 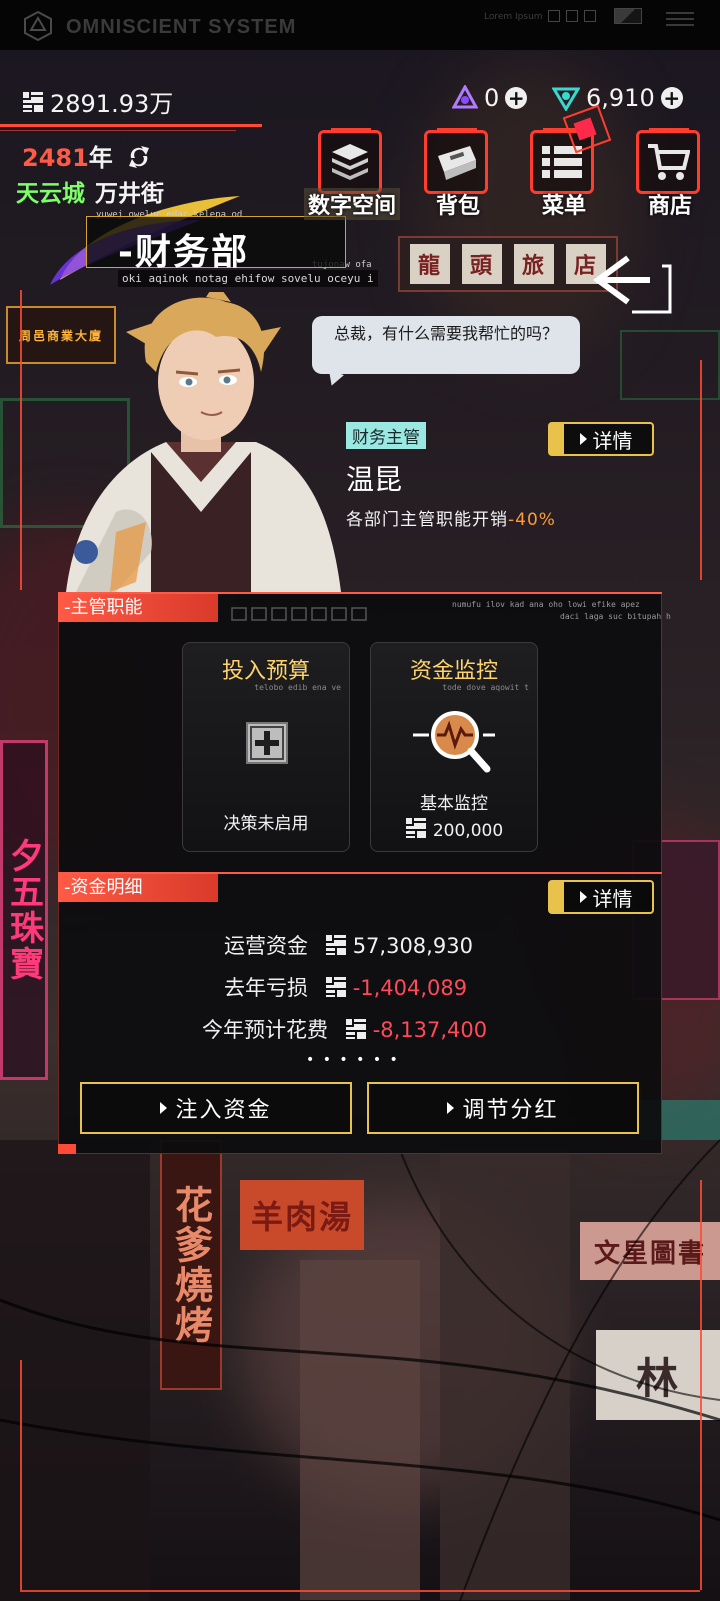 What do you see at coordinates (465, 97) in the screenshot?
I see `purple-gem-icon` at bounding box center [465, 97].